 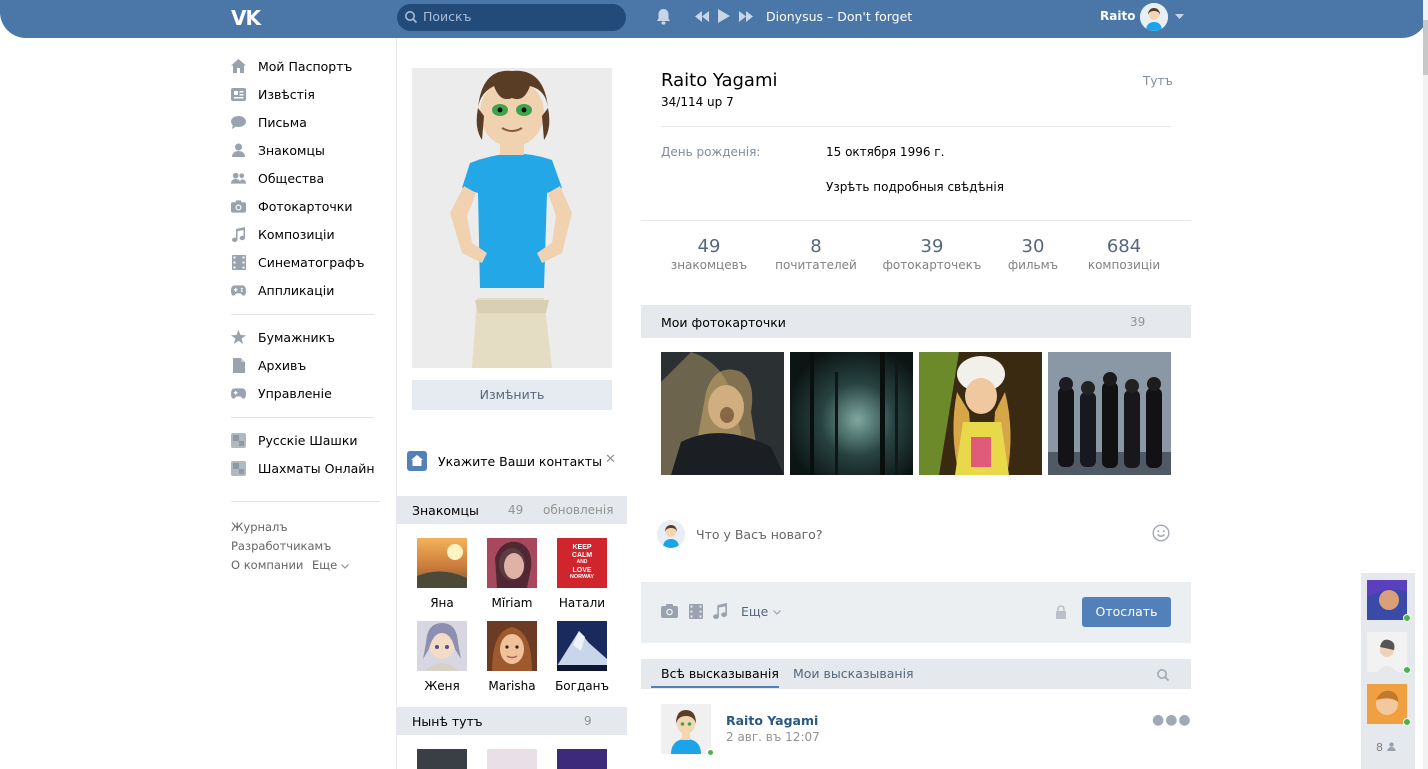 What do you see at coordinates (1425, 384) in the screenshot?
I see `scrollbar` at bounding box center [1425, 384].